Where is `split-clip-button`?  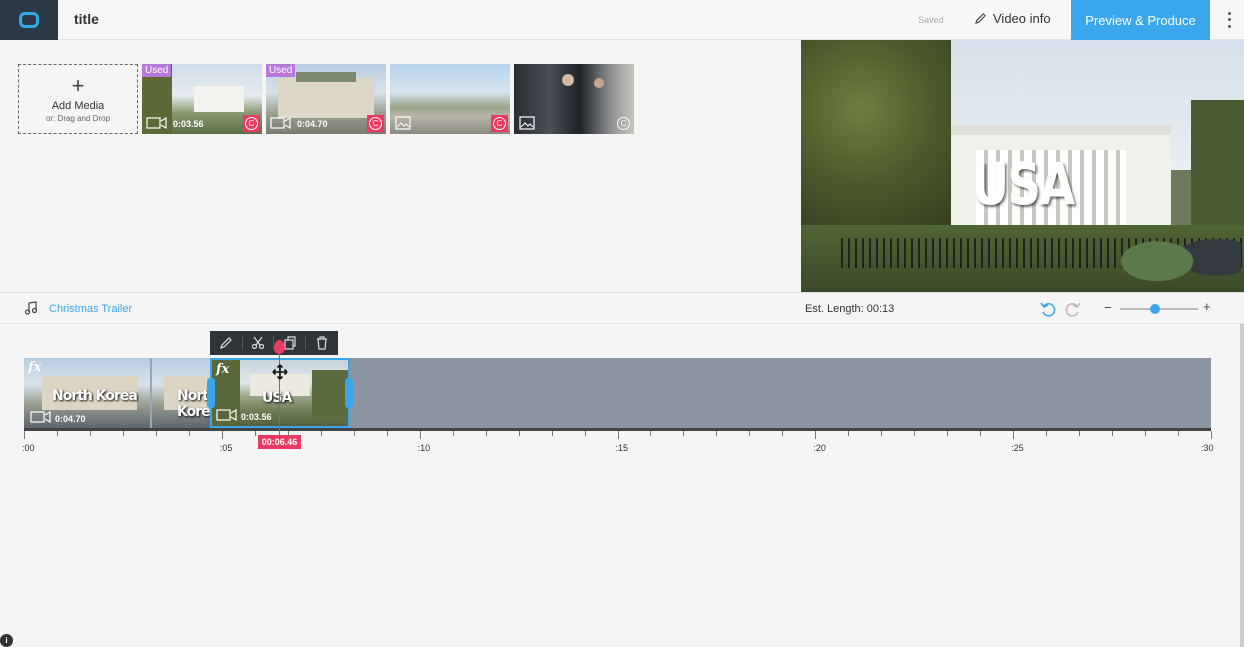 split-clip-button is located at coordinates (258, 343).